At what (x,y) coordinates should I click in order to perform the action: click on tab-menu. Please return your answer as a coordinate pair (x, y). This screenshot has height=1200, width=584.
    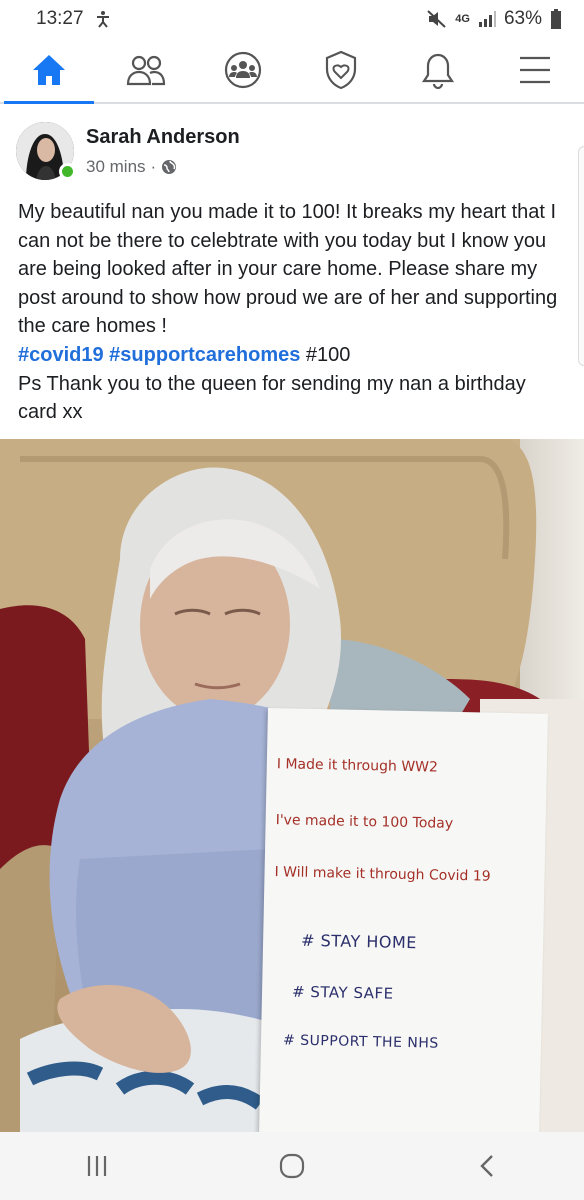
    Looking at the image, I should click on (535, 70).